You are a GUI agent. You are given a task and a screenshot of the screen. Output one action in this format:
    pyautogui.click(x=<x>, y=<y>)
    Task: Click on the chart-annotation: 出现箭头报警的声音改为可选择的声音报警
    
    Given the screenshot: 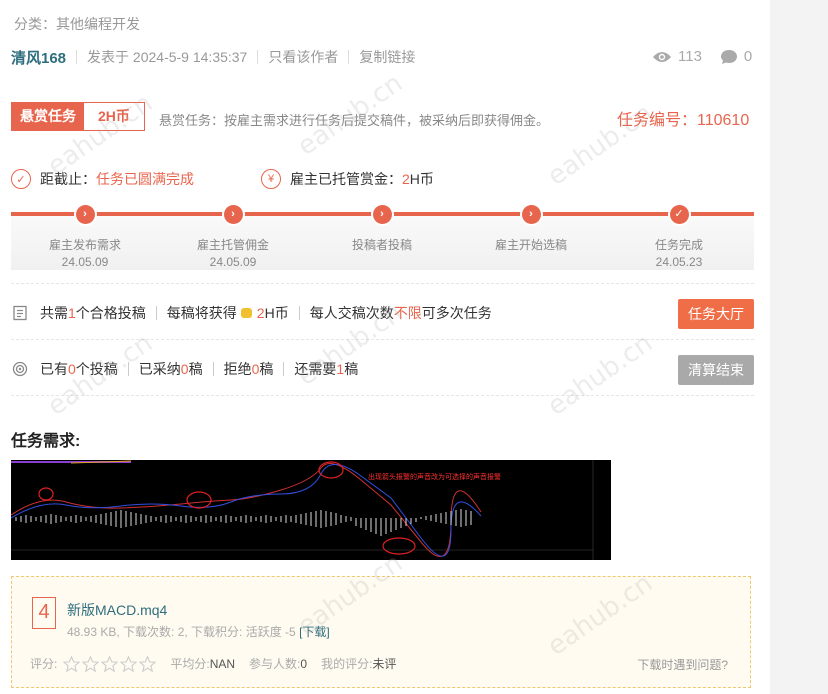 What is the action you would take?
    pyautogui.click(x=434, y=476)
    